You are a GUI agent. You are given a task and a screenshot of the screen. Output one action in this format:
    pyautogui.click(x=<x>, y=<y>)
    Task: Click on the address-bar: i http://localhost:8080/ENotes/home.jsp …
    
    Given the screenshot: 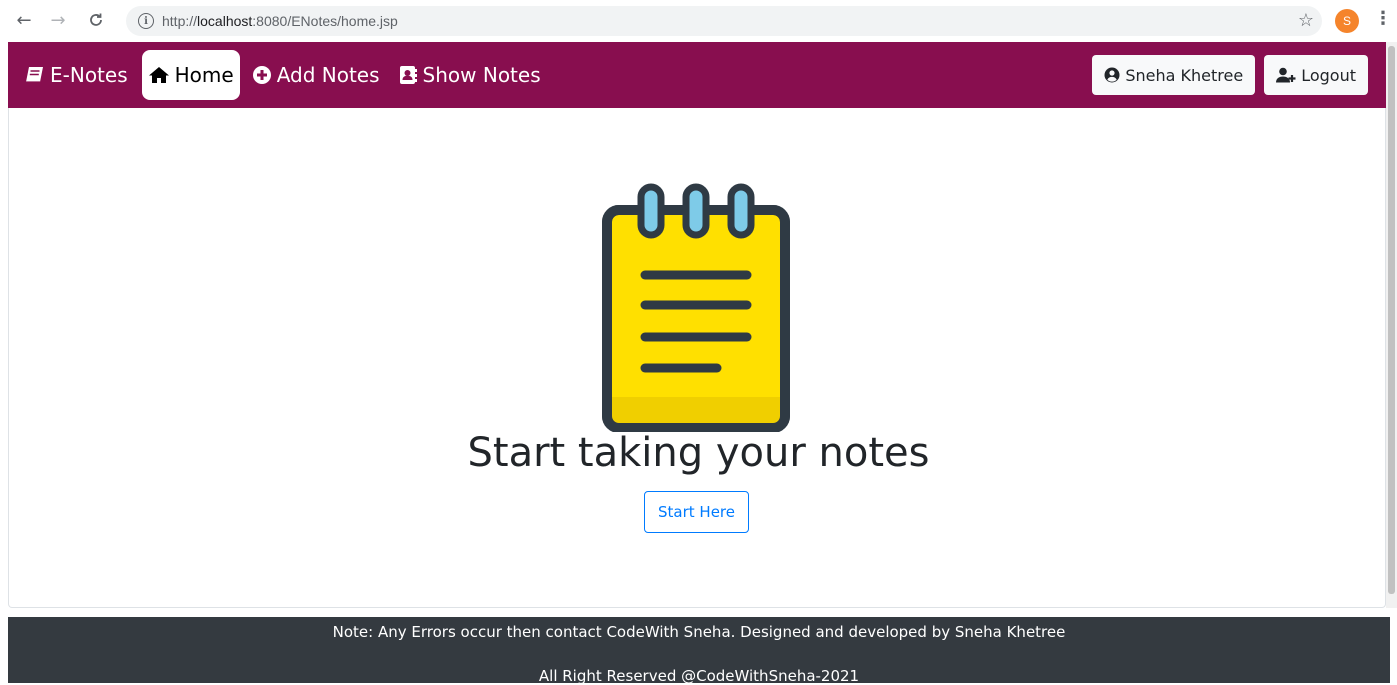 What is the action you would take?
    pyautogui.click(x=724, y=21)
    